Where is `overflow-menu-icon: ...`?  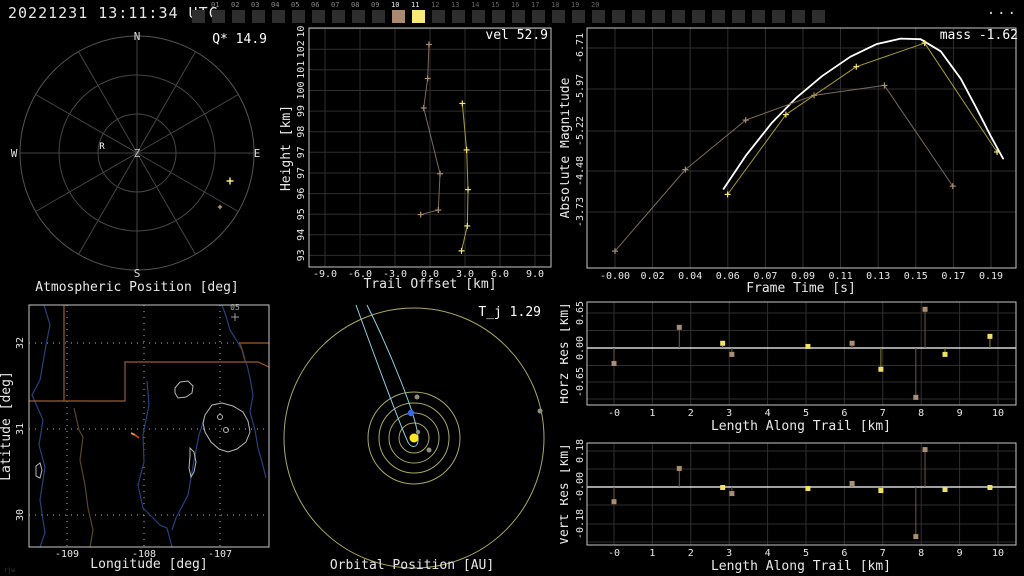
overflow-menu-icon: ... is located at coordinates (1002, 10).